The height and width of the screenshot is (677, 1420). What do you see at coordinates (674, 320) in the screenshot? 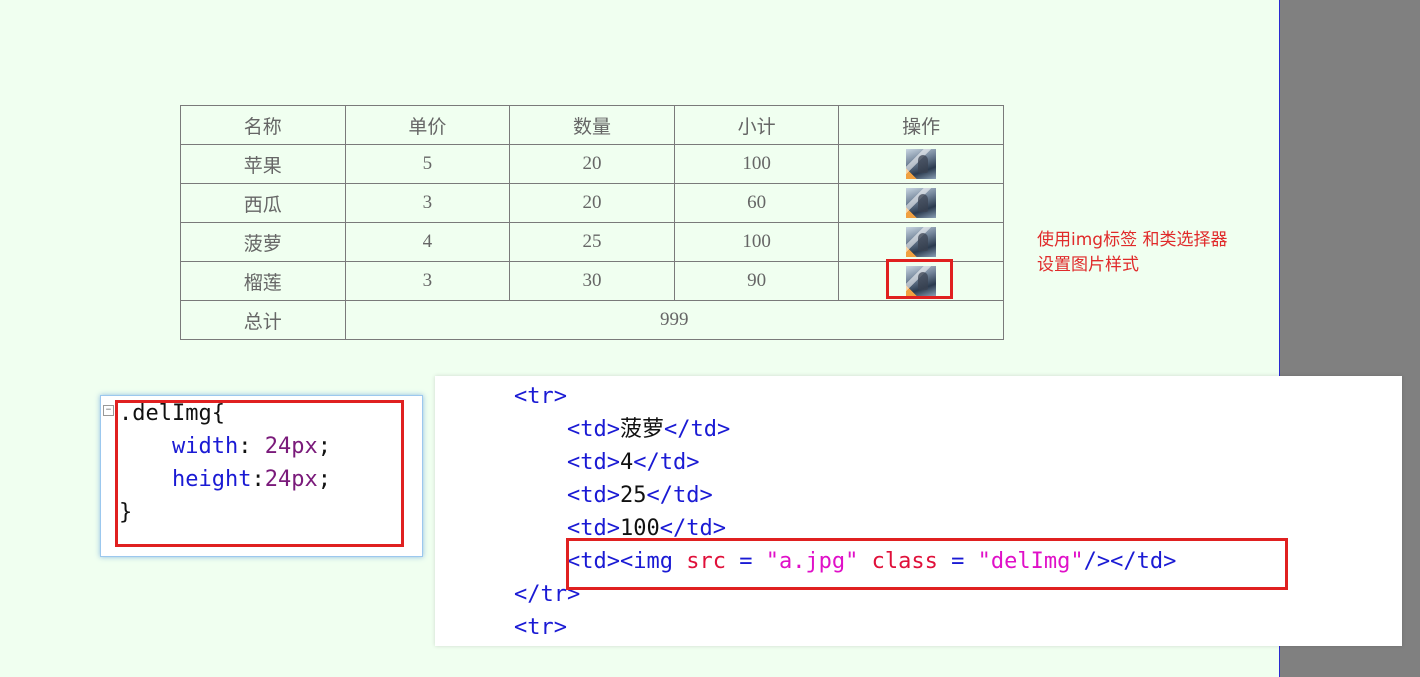
I see `total-value: 999` at bounding box center [674, 320].